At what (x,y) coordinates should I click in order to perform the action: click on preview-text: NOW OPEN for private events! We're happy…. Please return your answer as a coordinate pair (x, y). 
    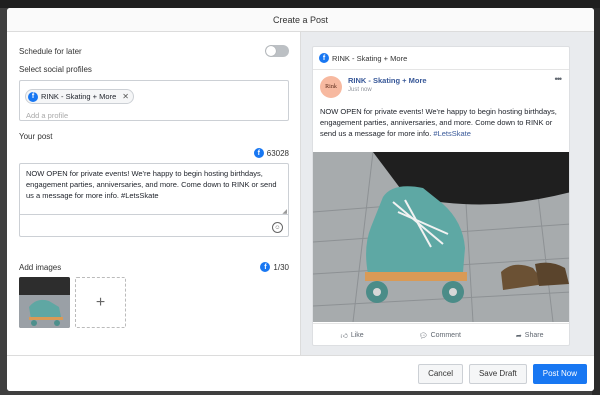
    Looking at the image, I should click on (441, 118).